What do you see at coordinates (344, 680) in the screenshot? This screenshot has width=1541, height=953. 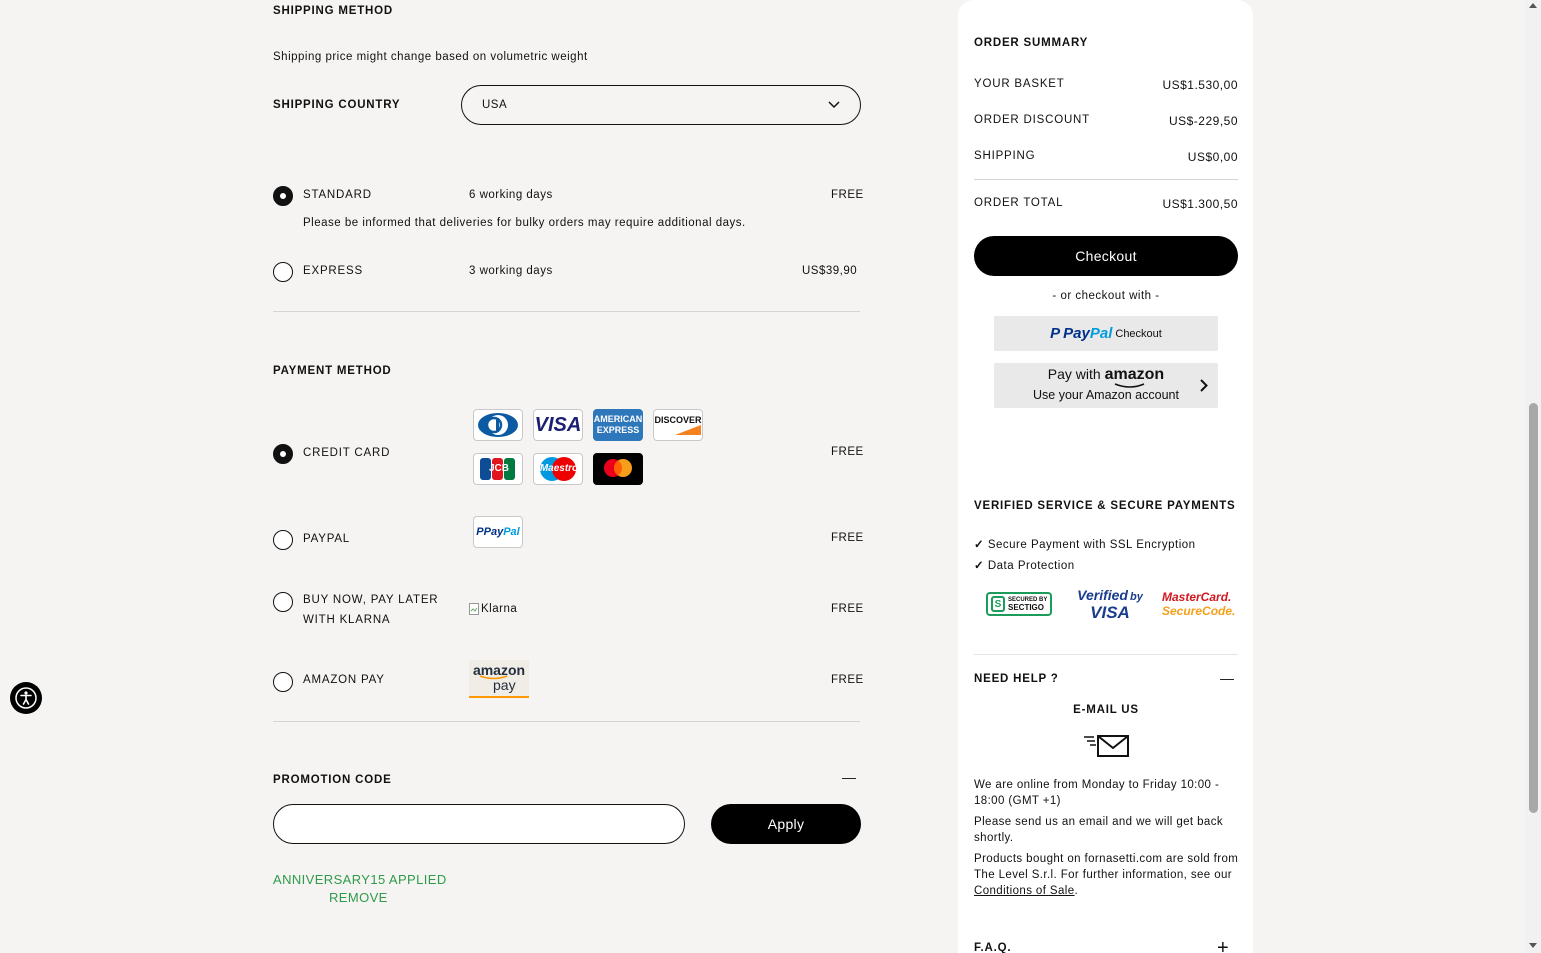 I see `payment-amazon-pay-label: AMAZON PAY` at bounding box center [344, 680].